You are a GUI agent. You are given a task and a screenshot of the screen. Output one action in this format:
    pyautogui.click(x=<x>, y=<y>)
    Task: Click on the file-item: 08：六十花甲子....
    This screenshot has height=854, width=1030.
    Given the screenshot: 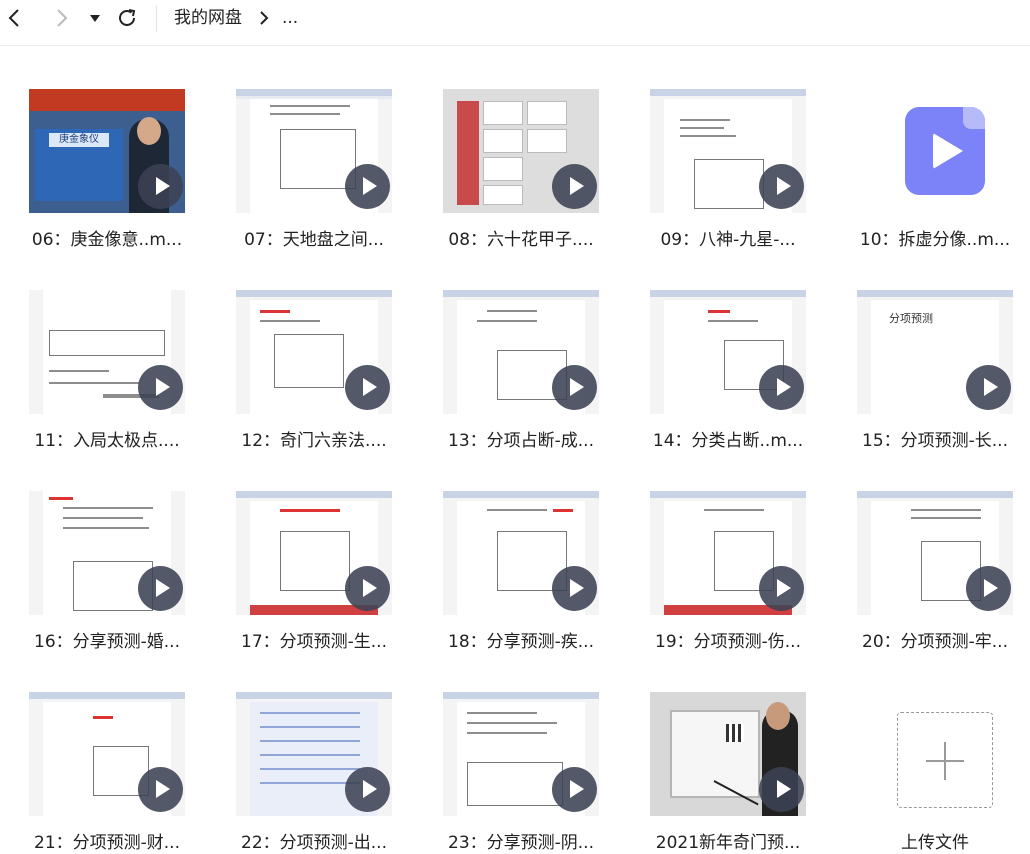 What is the action you would take?
    pyautogui.click(x=521, y=184)
    